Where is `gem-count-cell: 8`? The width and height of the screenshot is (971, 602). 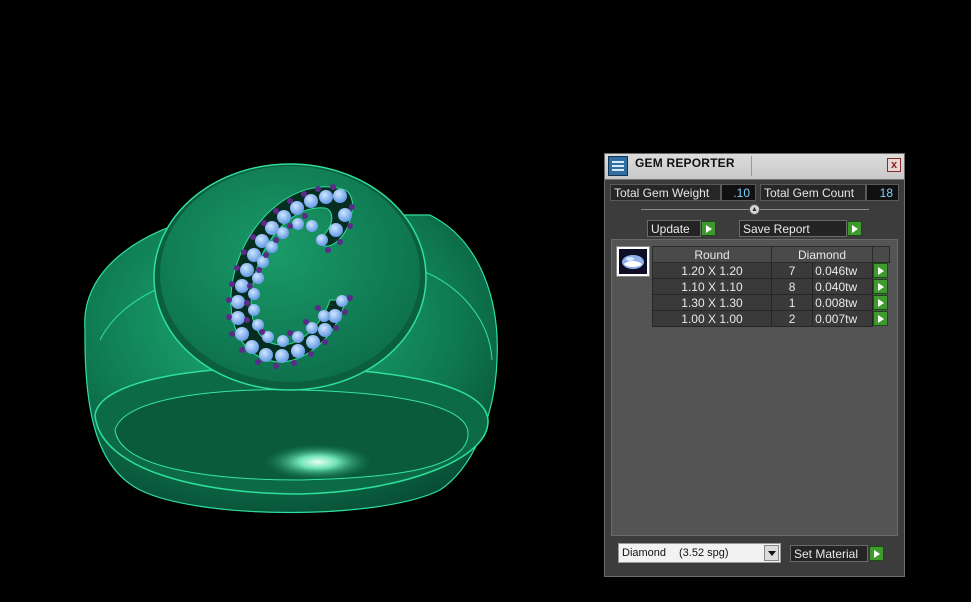 gem-count-cell: 8 is located at coordinates (792, 286).